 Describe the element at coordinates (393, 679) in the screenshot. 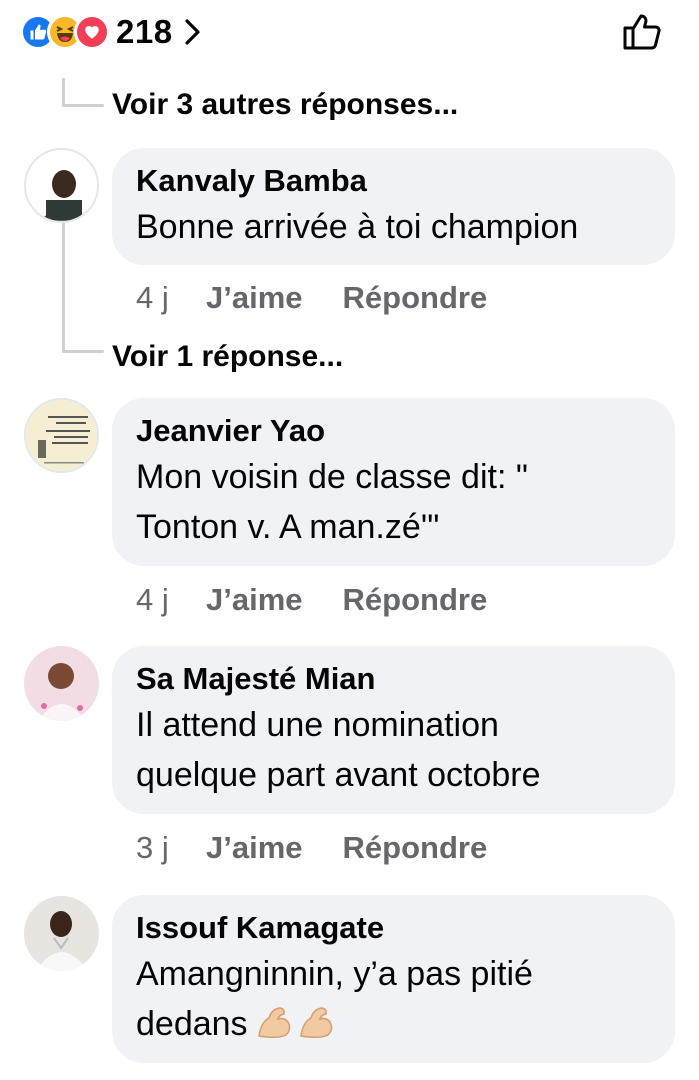

I see `comment-author: Sa Majesté Mian` at that location.